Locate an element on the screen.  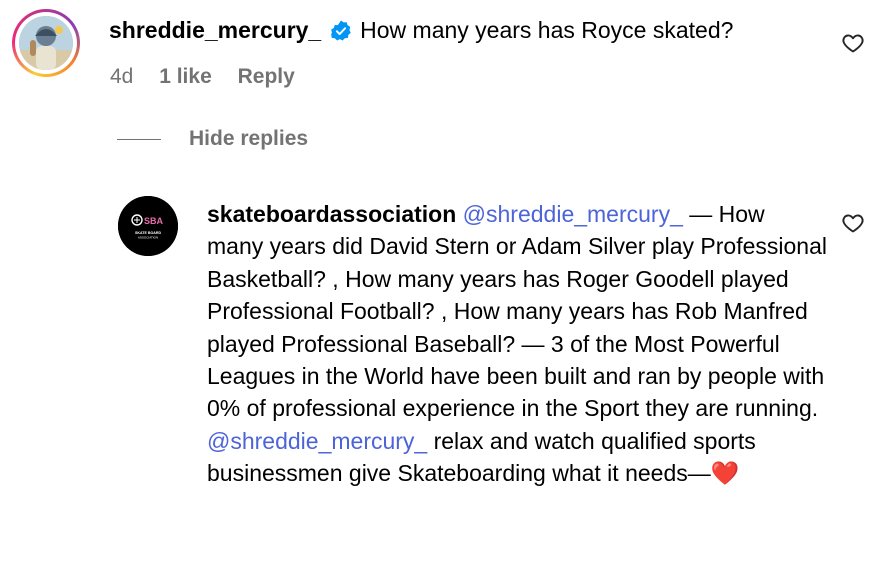
commenter-avatar is located at coordinates (46, 43).